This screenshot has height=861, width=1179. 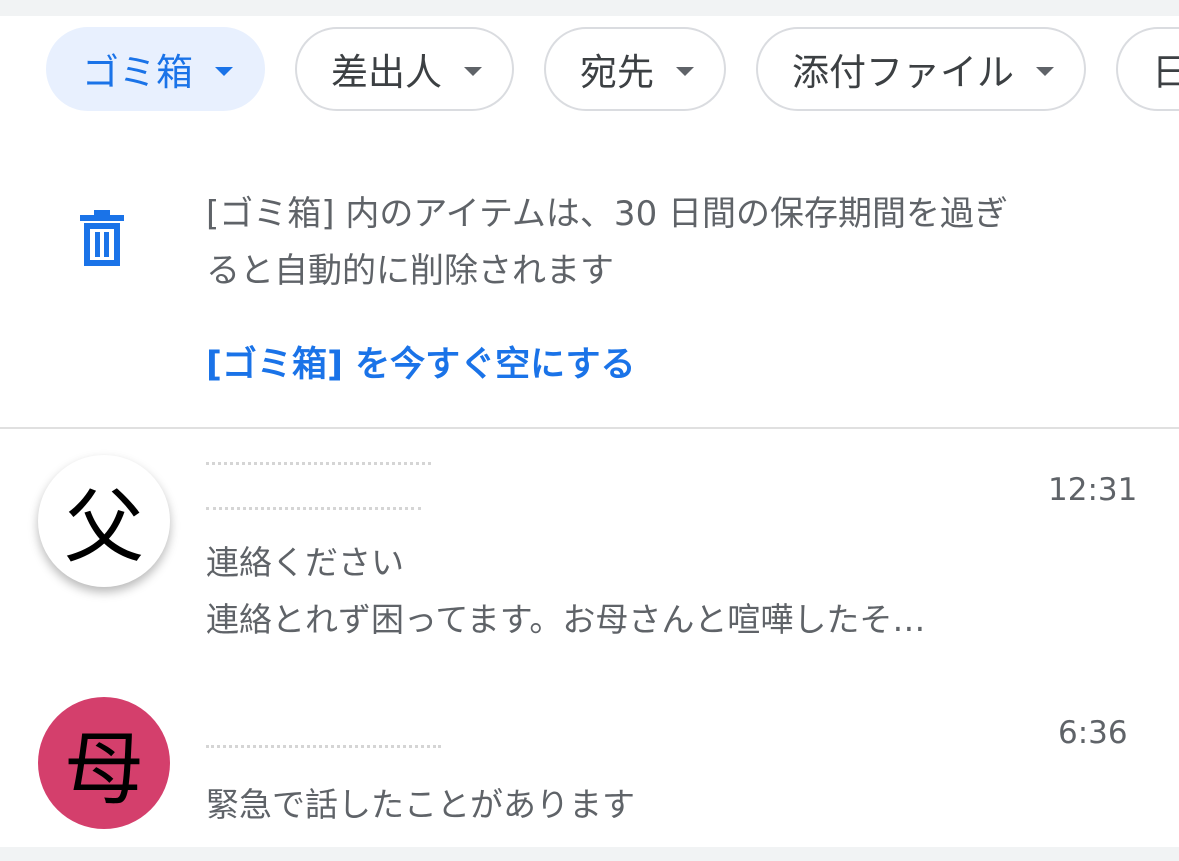 What do you see at coordinates (903, 72) in the screenshot?
I see `filter-chip-label: 添付ファイル` at bounding box center [903, 72].